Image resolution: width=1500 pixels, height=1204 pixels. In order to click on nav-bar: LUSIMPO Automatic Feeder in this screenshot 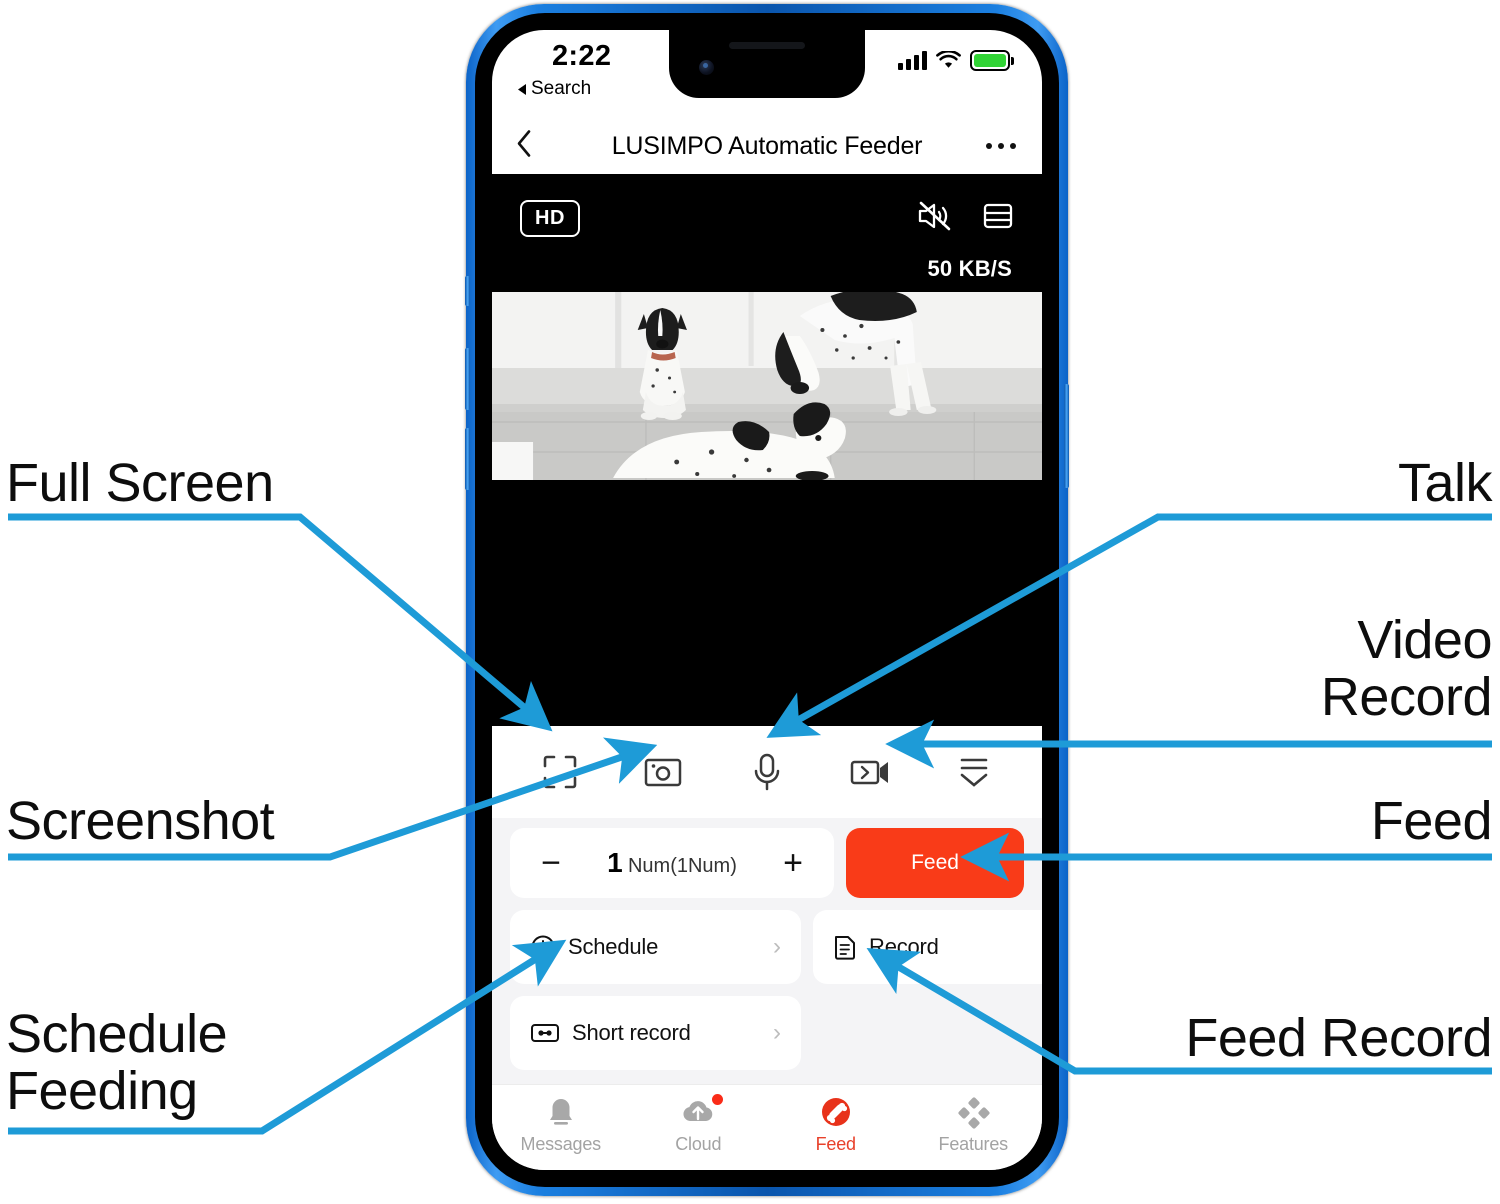, I will do `click(767, 146)`.